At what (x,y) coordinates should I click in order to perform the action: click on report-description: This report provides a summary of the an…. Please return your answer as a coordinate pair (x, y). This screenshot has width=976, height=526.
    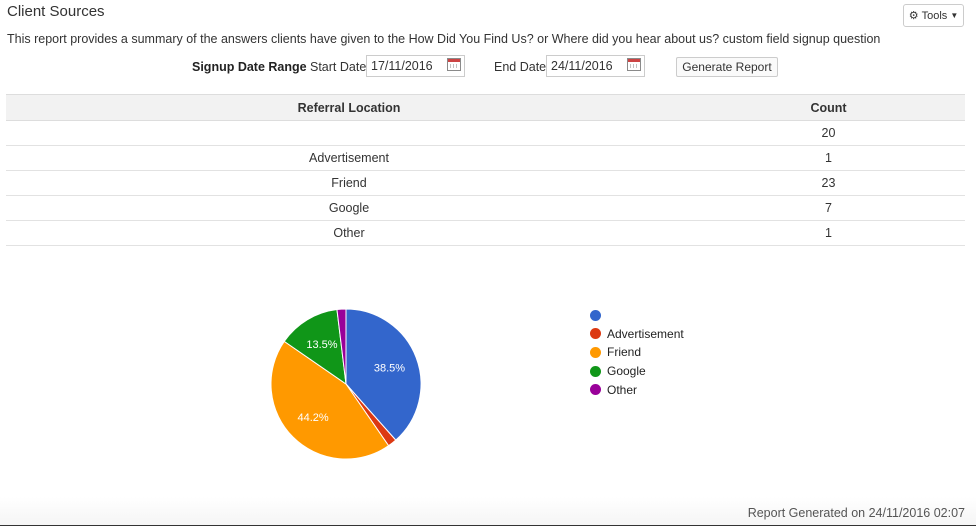
    Looking at the image, I should click on (444, 39).